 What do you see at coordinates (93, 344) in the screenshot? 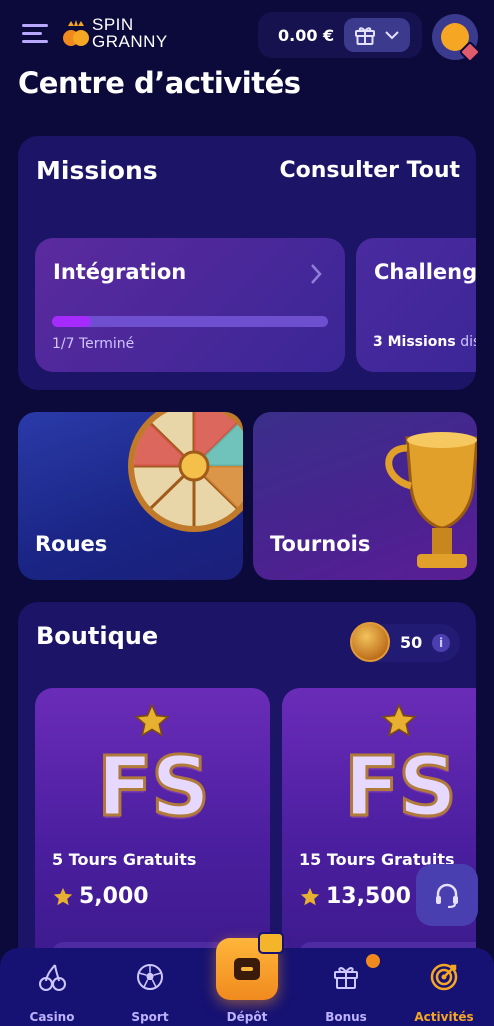
I see `mission-status: 1/7 Terminé` at bounding box center [93, 344].